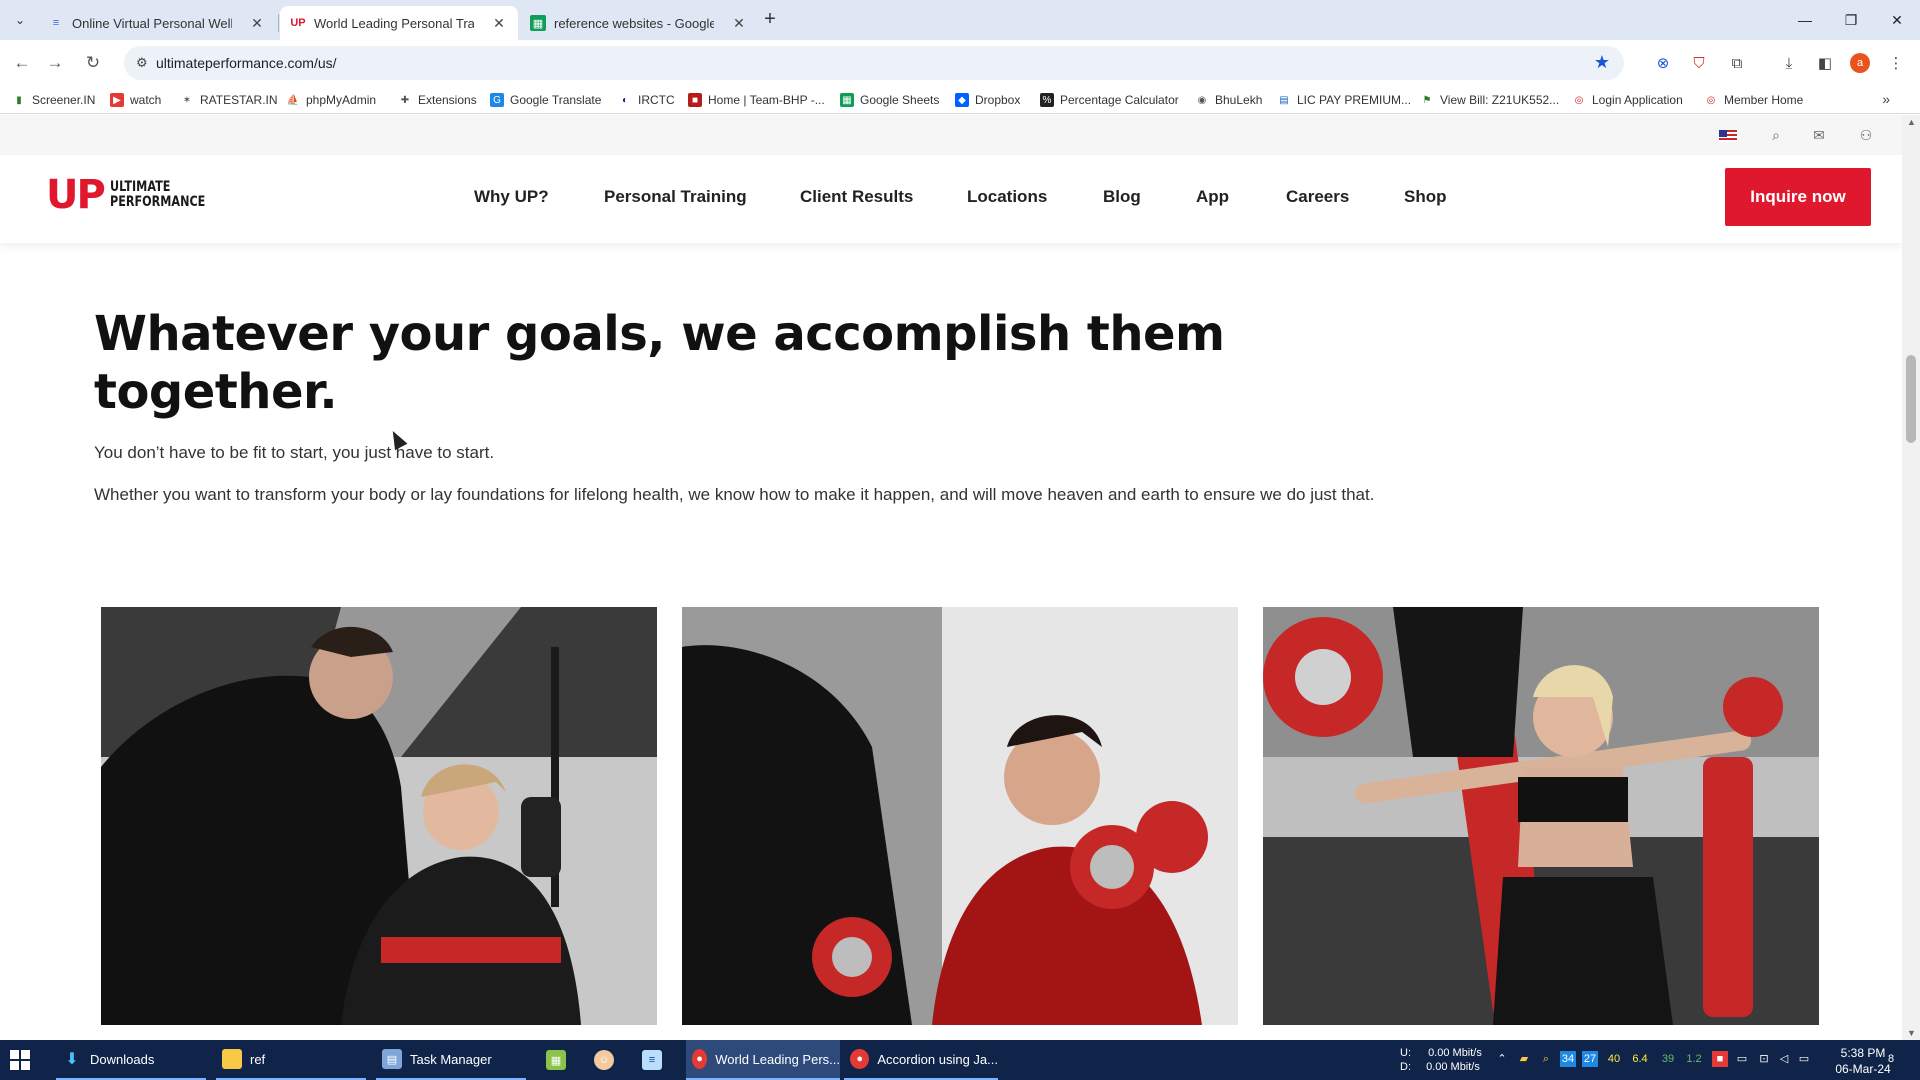  I want to click on forward-icon: →, so click(55, 63).